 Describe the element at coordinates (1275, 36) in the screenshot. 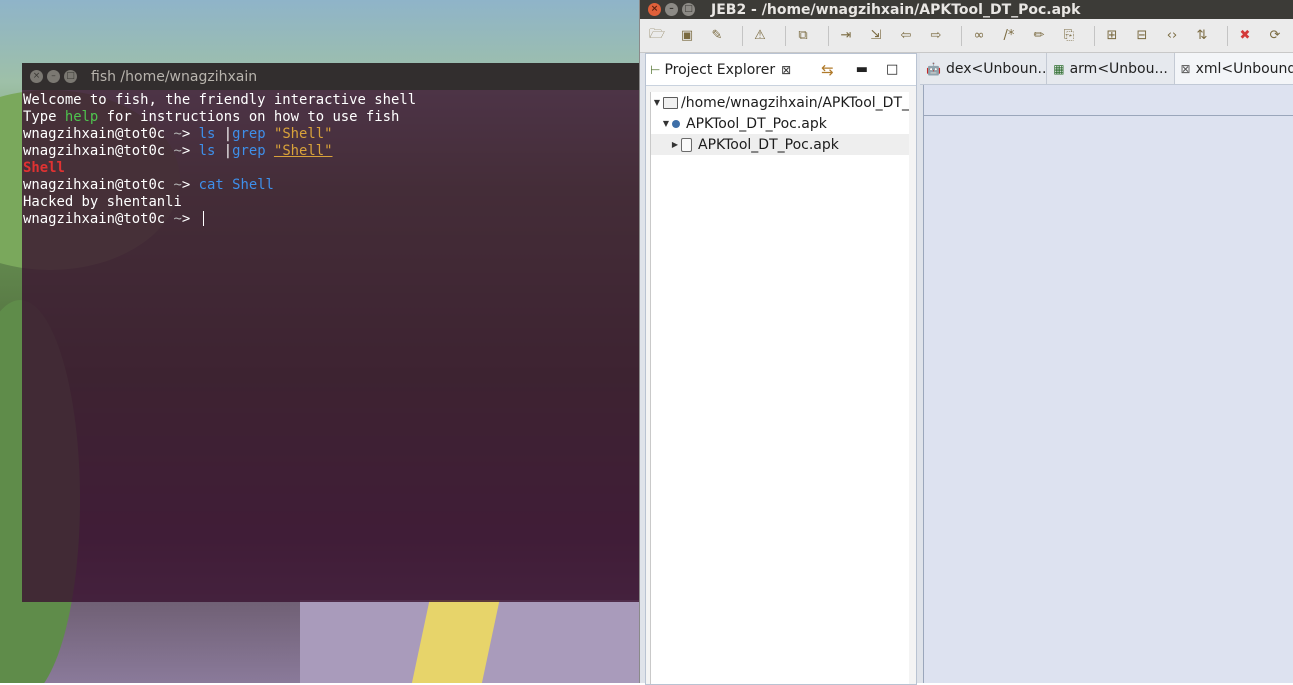

I see `refresh-icon: ⟳` at that location.